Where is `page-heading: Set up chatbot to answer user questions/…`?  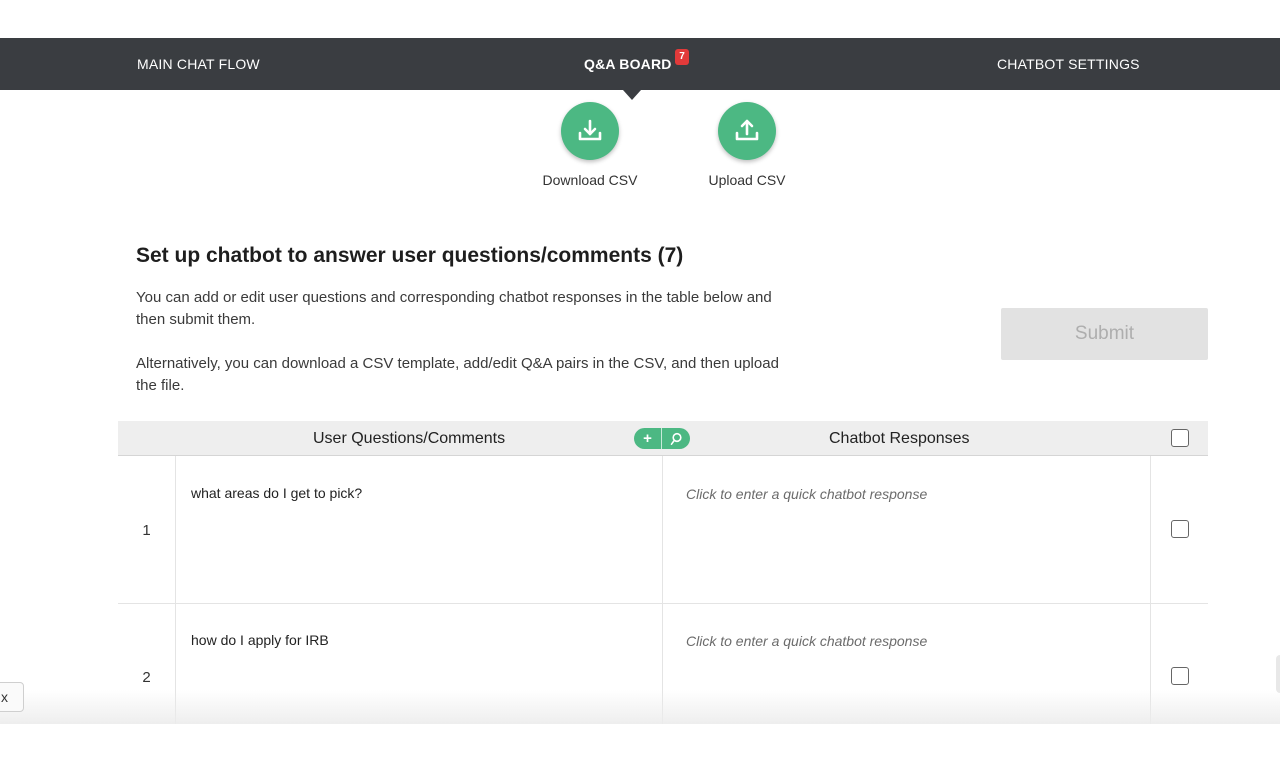 page-heading: Set up chatbot to answer user questions/… is located at coordinates (410, 255).